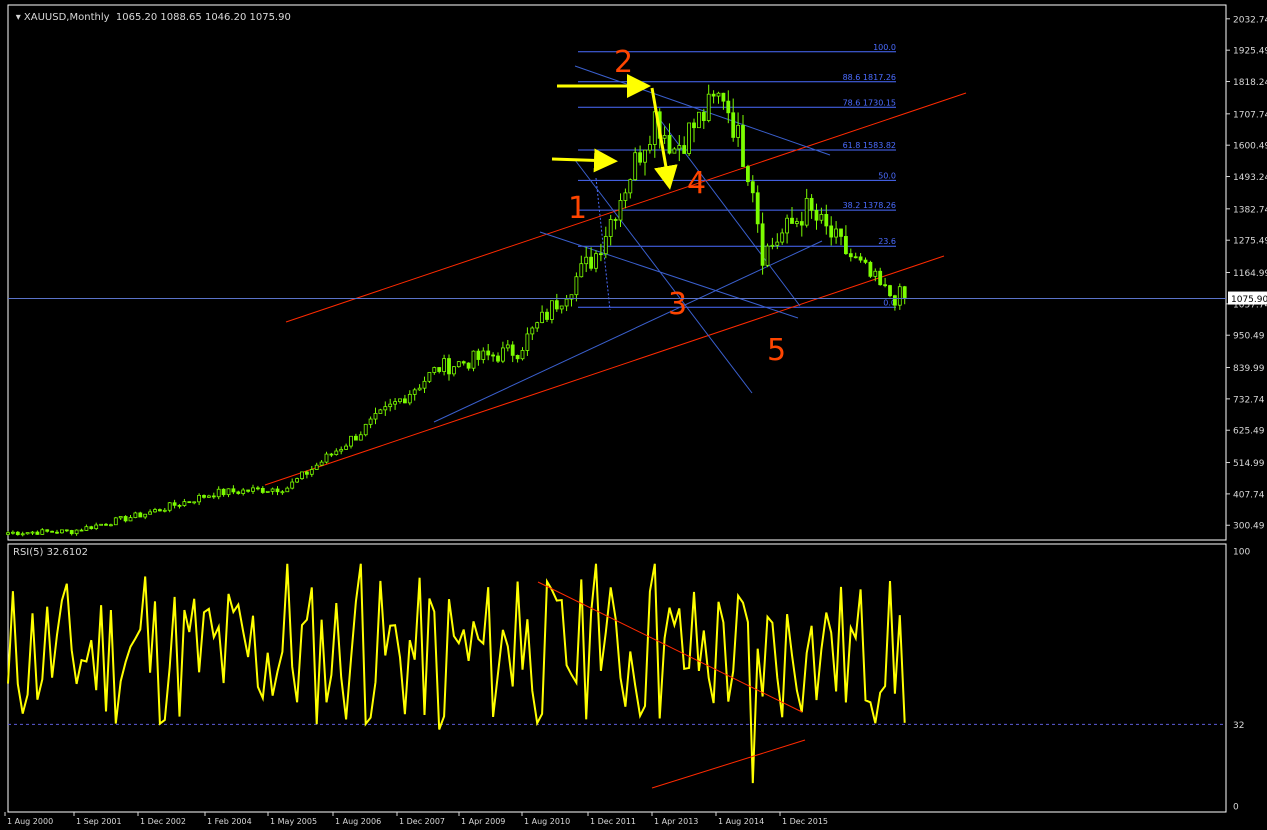 The width and height of the screenshot is (1267, 830). I want to click on time-tick-label: 1 Aug 2000, so click(30, 821).